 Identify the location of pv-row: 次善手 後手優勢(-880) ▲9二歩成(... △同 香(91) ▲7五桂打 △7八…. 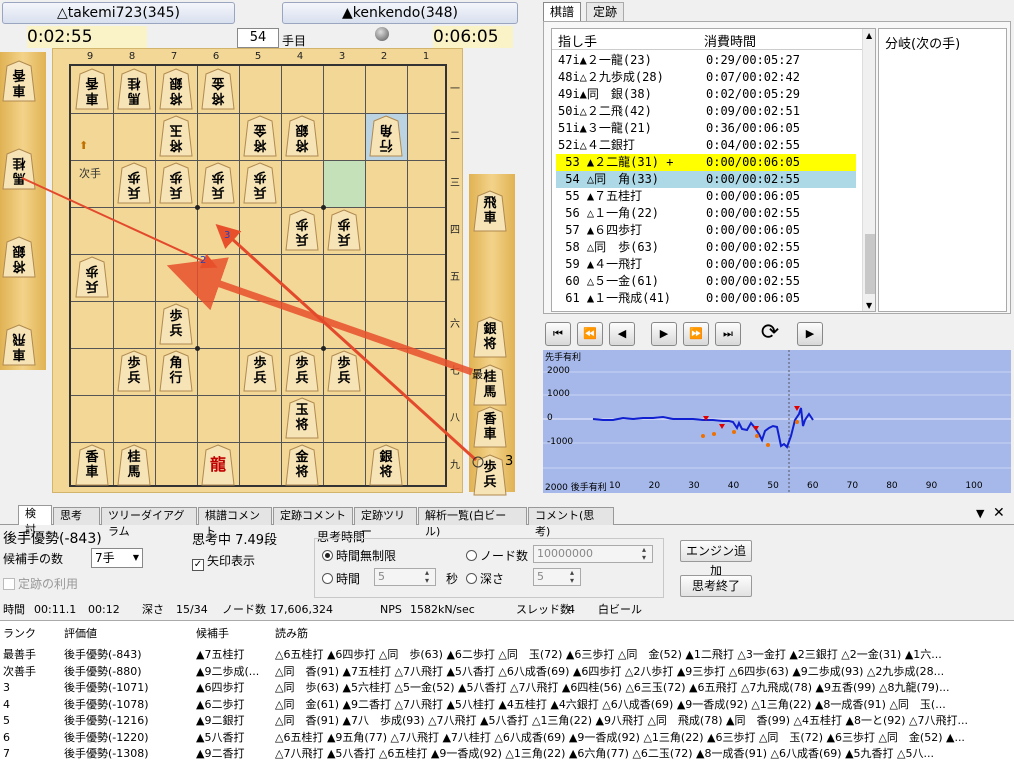
(507, 671).